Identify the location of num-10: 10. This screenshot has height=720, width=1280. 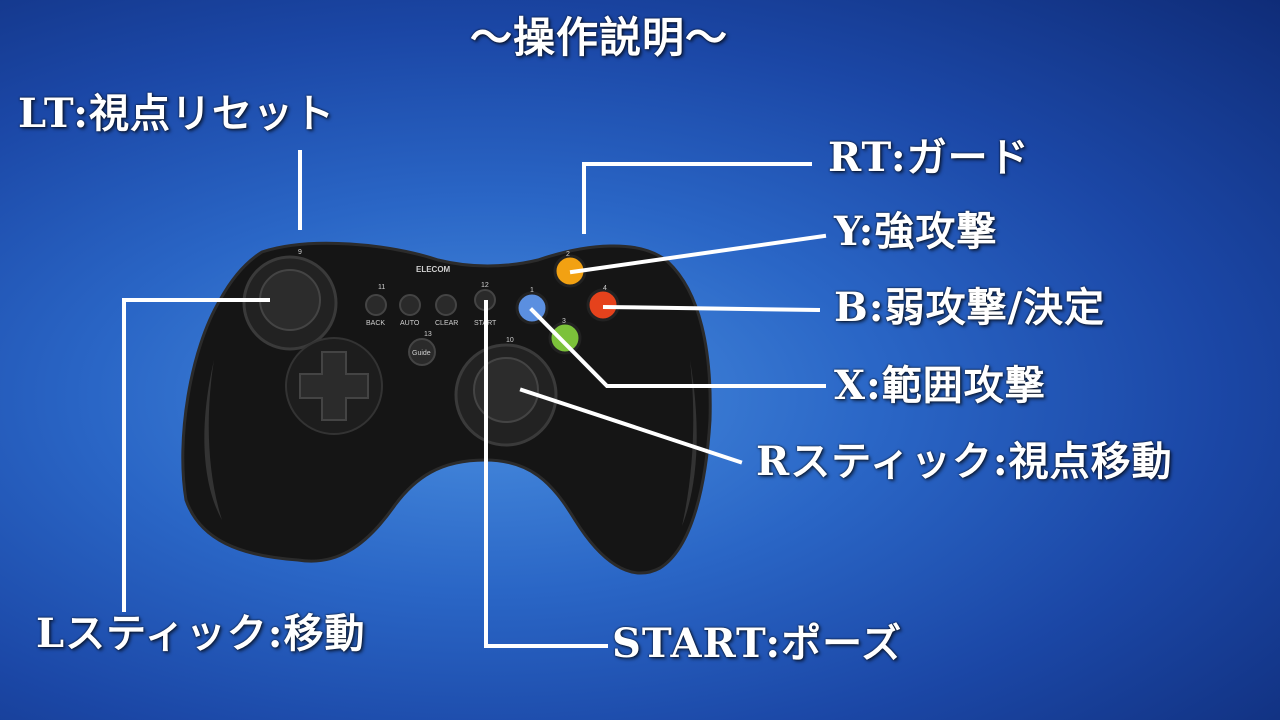
(510, 340).